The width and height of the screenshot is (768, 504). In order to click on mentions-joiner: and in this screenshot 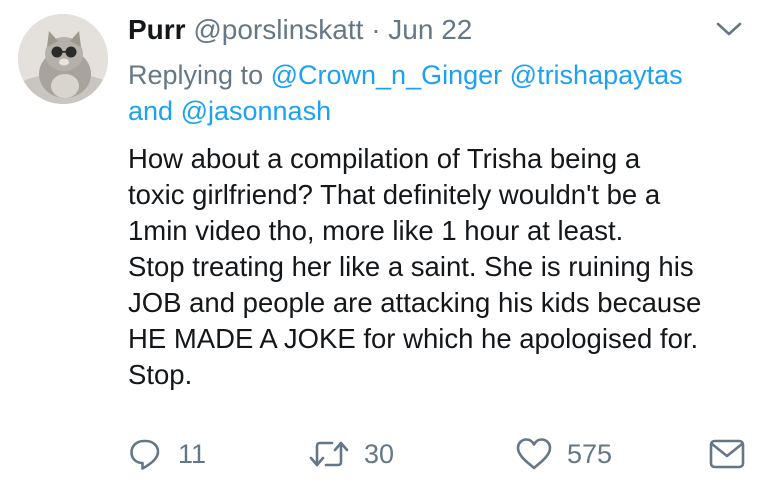, I will do `click(150, 111)`.